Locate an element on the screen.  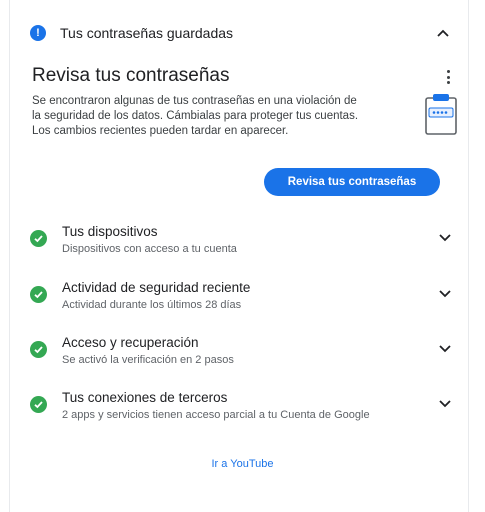
section-title: Revisa tus contraseñas is located at coordinates (131, 75).